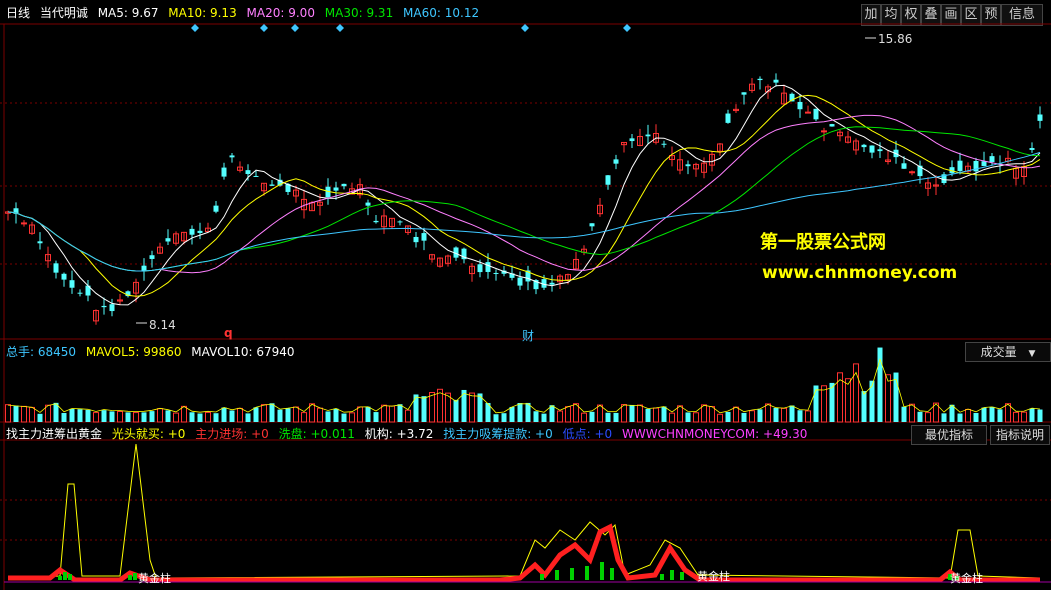  What do you see at coordinates (860, 273) in the screenshot?
I see `watermark-url: www.chnmoney.com` at bounding box center [860, 273].